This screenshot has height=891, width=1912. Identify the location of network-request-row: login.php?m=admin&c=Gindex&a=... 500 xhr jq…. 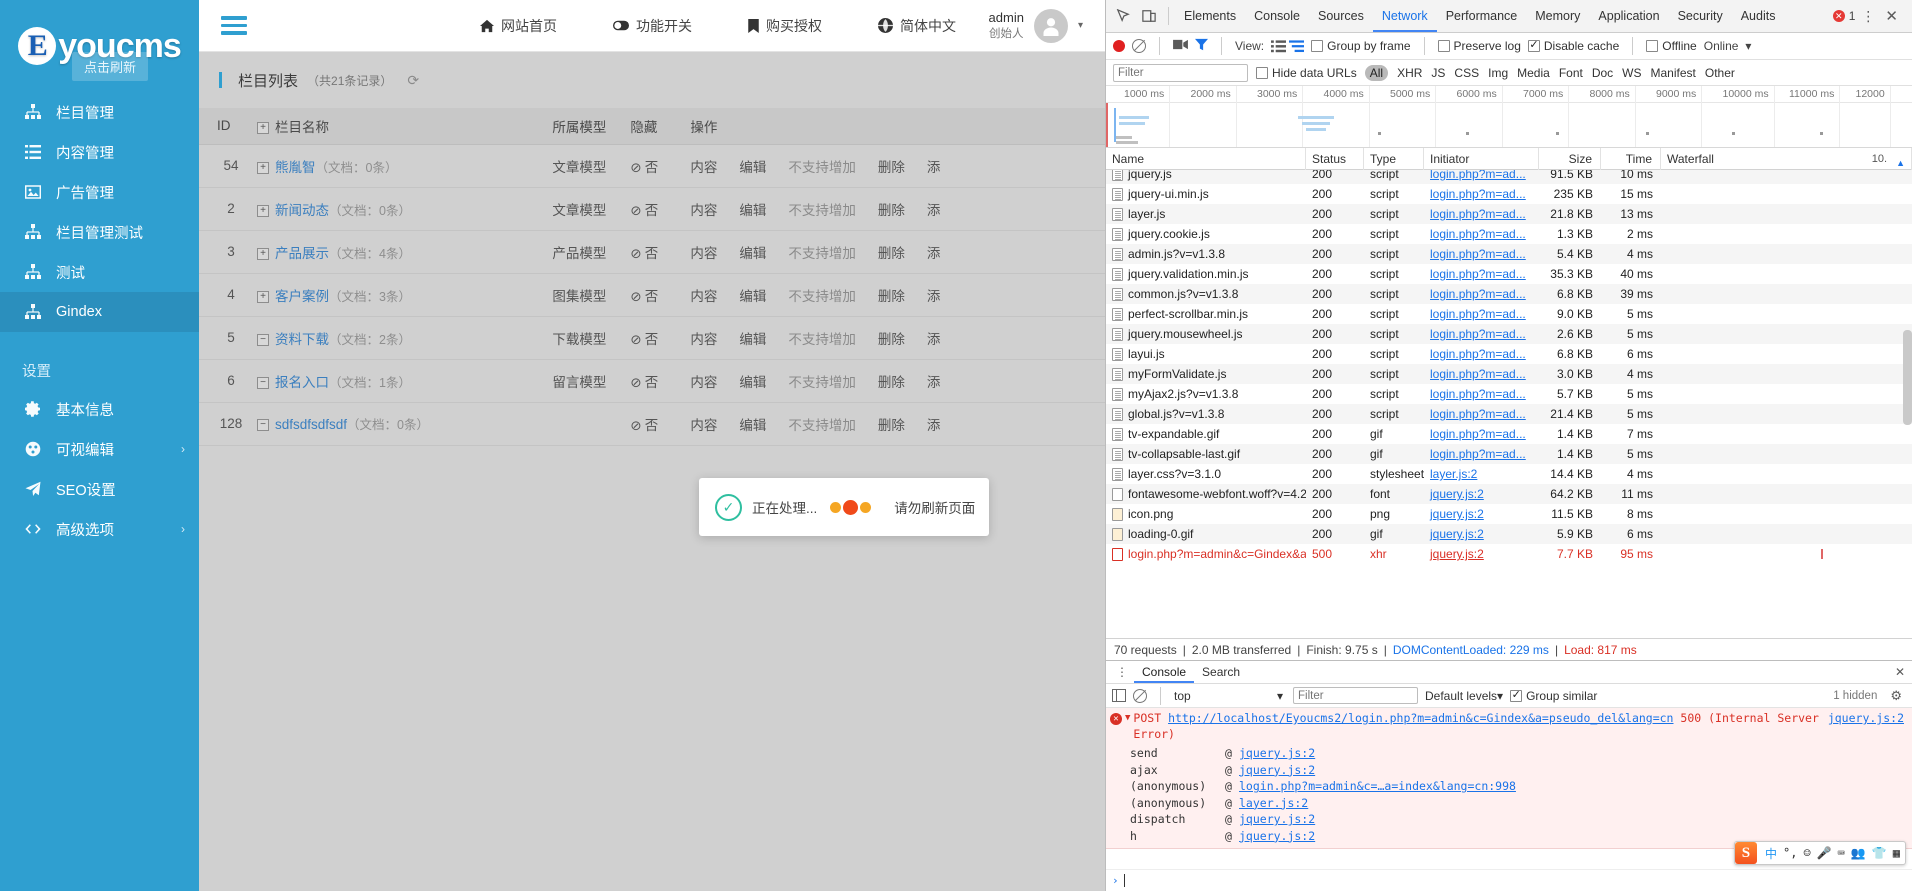
(1509, 554).